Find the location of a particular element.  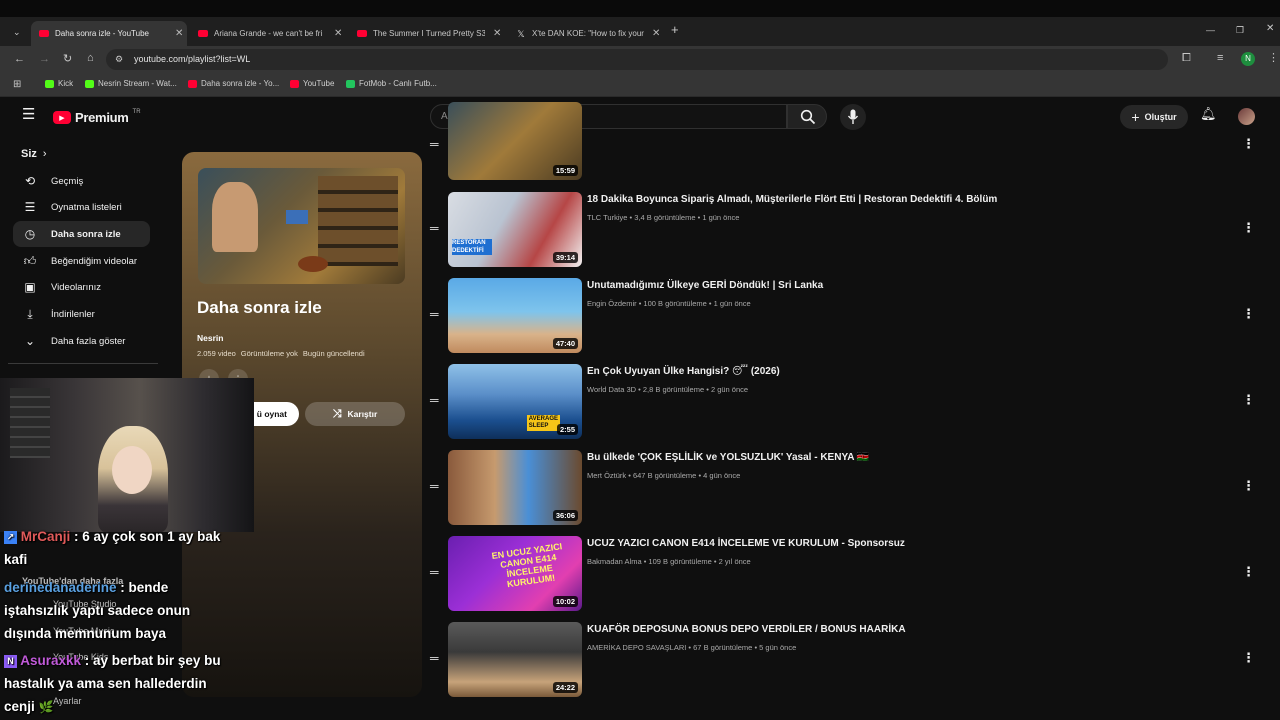

channel-name: AMERİKA DEPO SAVAŞLARI is located at coordinates (636, 647).